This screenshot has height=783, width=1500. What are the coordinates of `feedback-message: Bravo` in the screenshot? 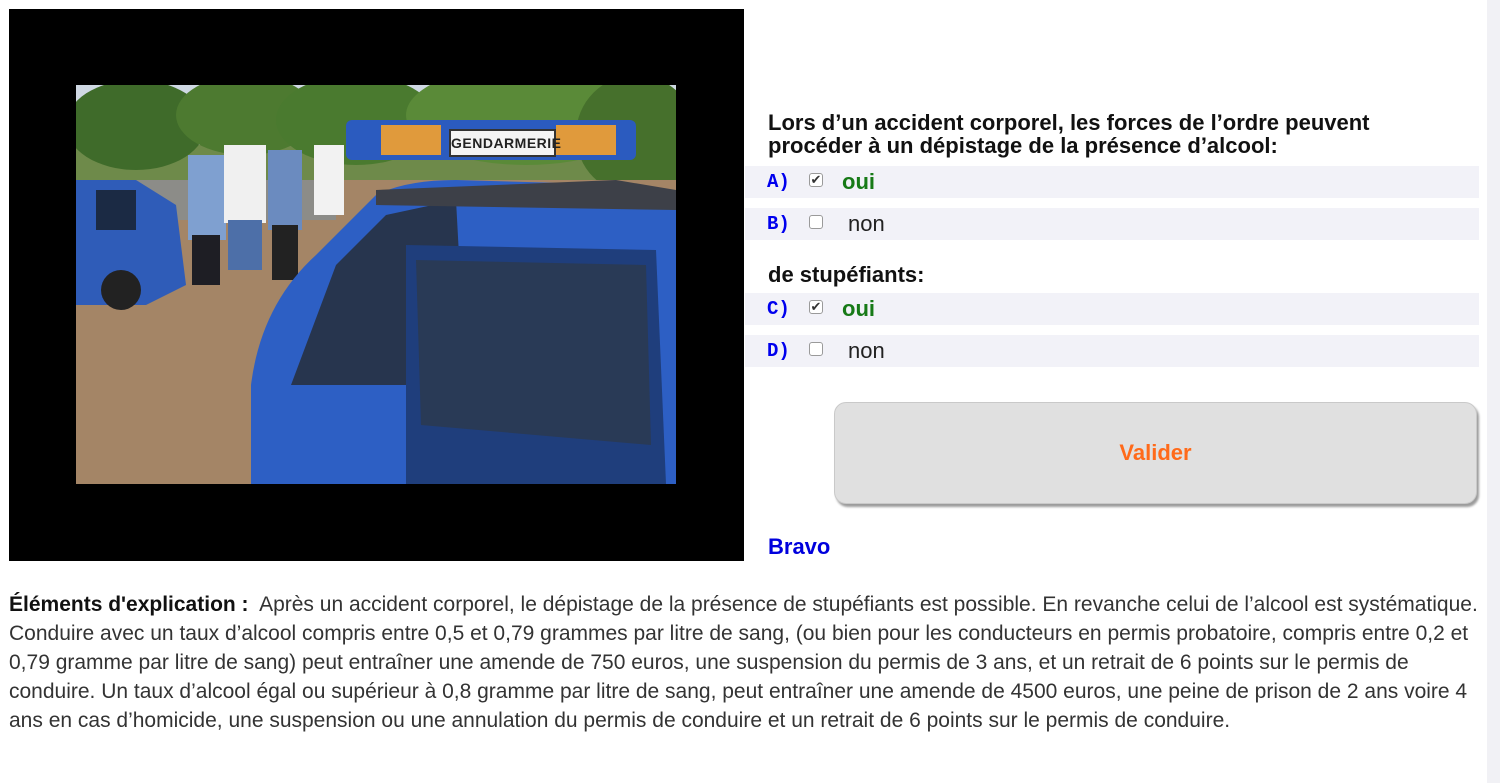 It's located at (799, 546).